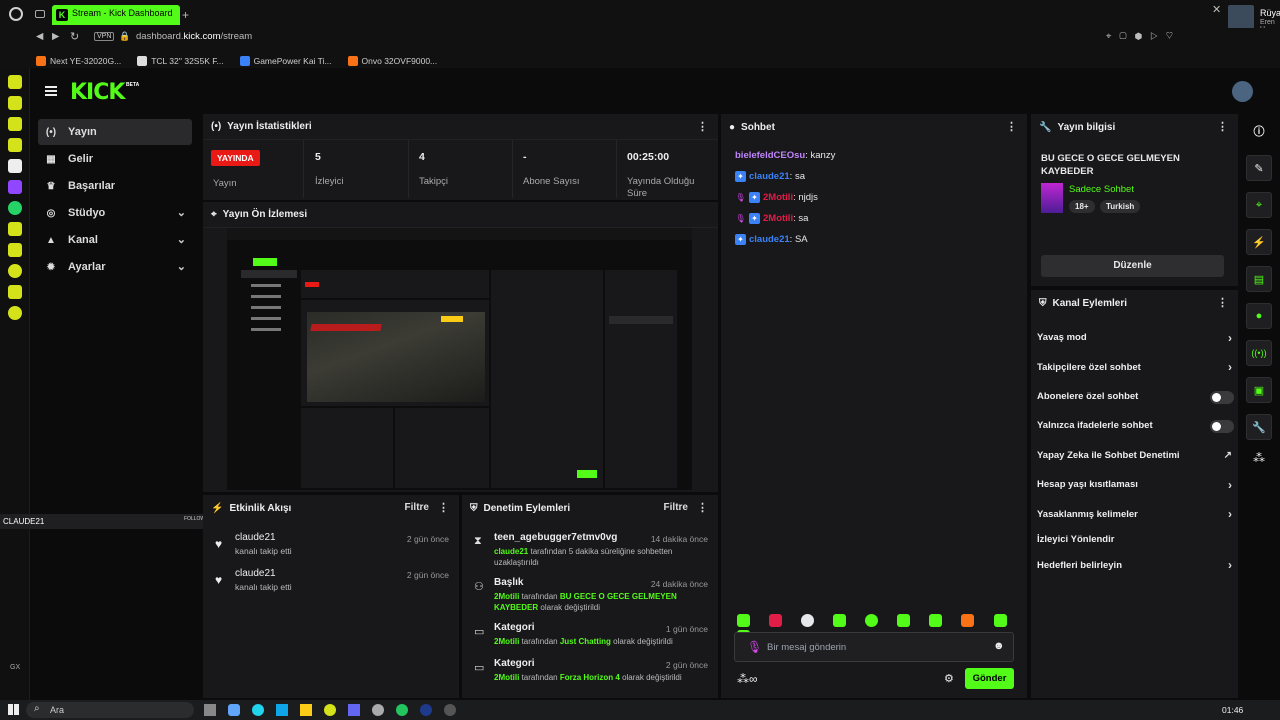 Image resolution: width=1280 pixels, height=720 pixels. I want to click on steam-icon, so click(426, 710).